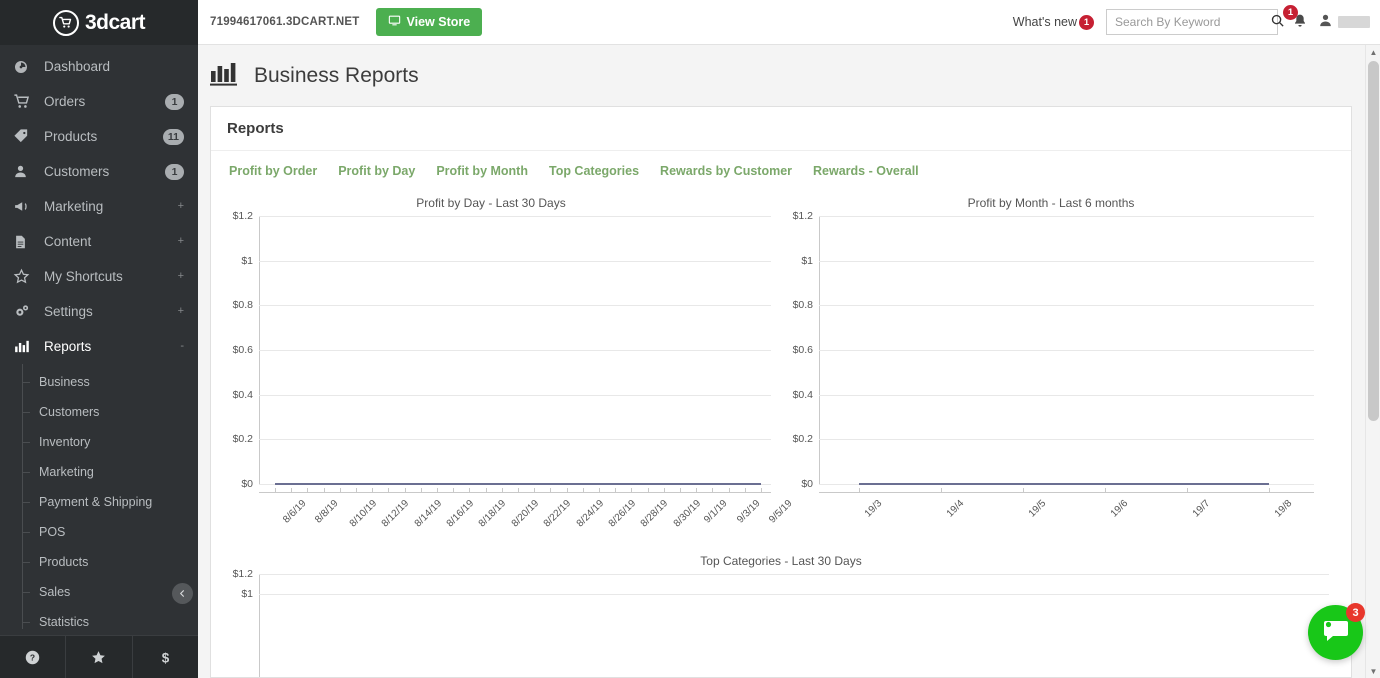  What do you see at coordinates (99, 442) in the screenshot?
I see `sidebar-subitem-inventory: Inventory` at bounding box center [99, 442].